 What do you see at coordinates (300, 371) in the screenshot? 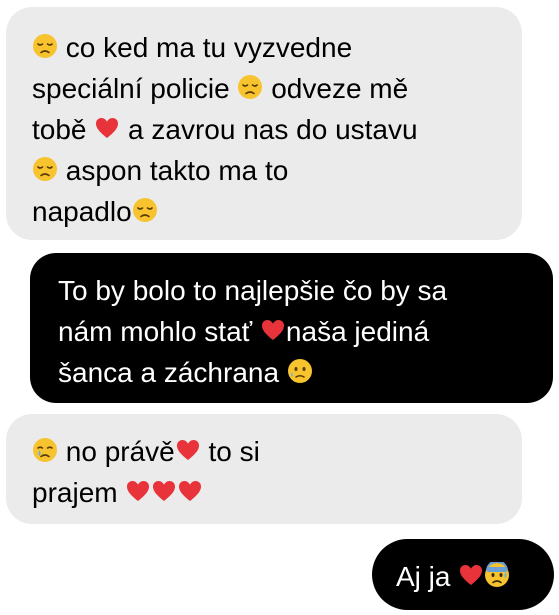
I see `sad-sweat-face-icon` at bounding box center [300, 371].